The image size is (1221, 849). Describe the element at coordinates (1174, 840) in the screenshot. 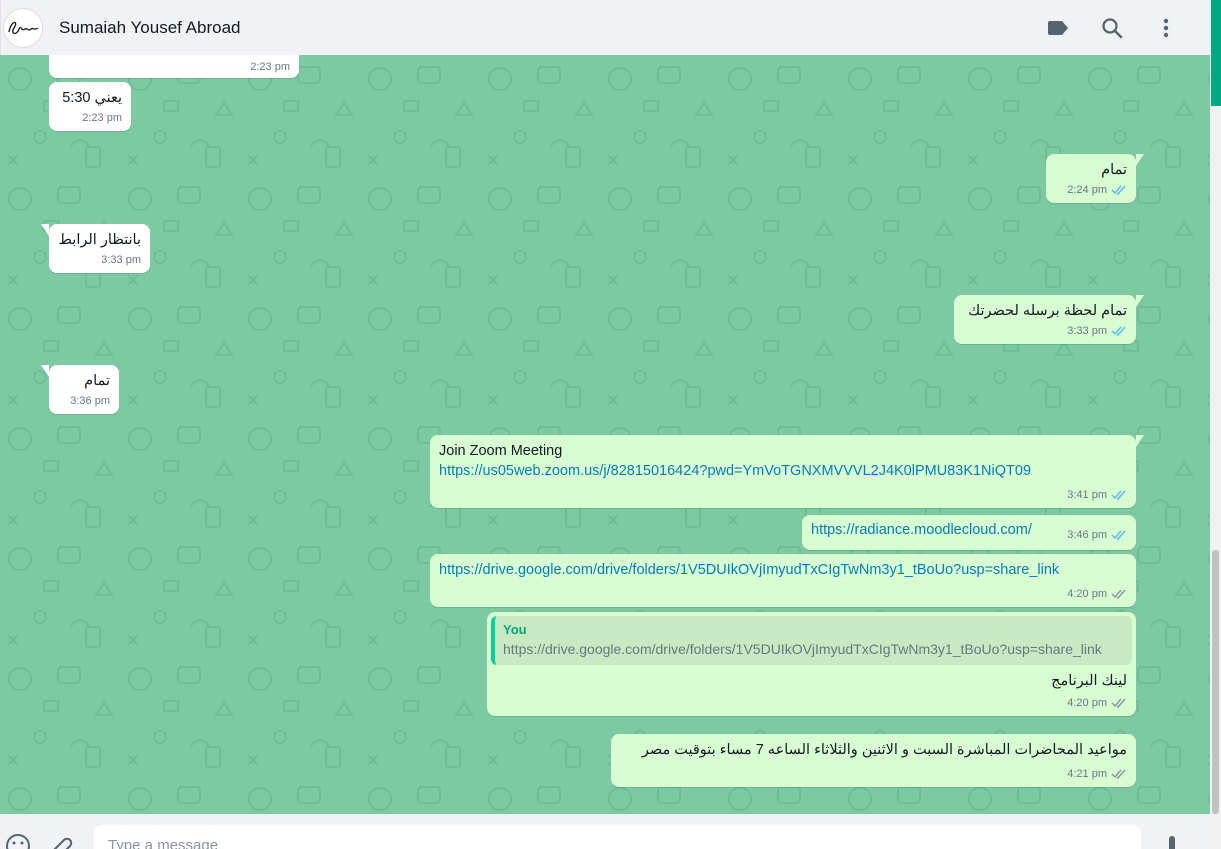

I see `microphone-icon` at that location.